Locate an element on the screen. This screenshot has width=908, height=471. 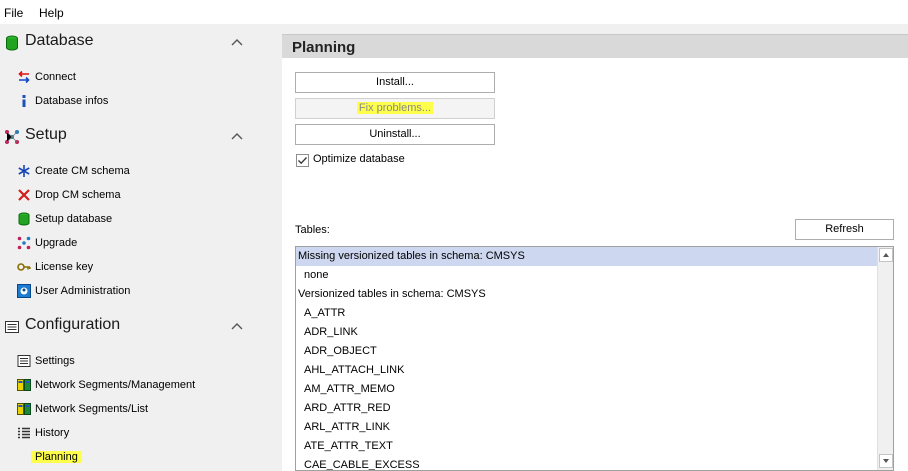
section-database-header: Database is located at coordinates (134, 43).